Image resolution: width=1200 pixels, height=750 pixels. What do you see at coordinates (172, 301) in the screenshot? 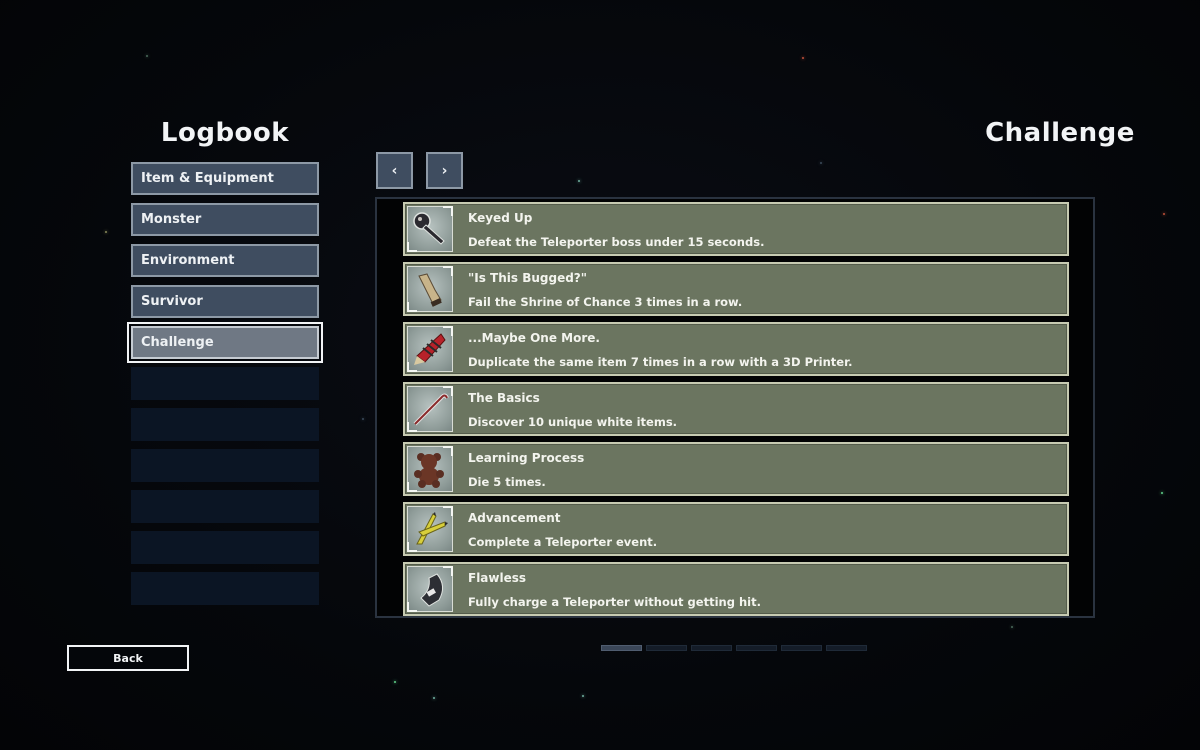
I see `nav-item-label: Survivor` at bounding box center [172, 301].